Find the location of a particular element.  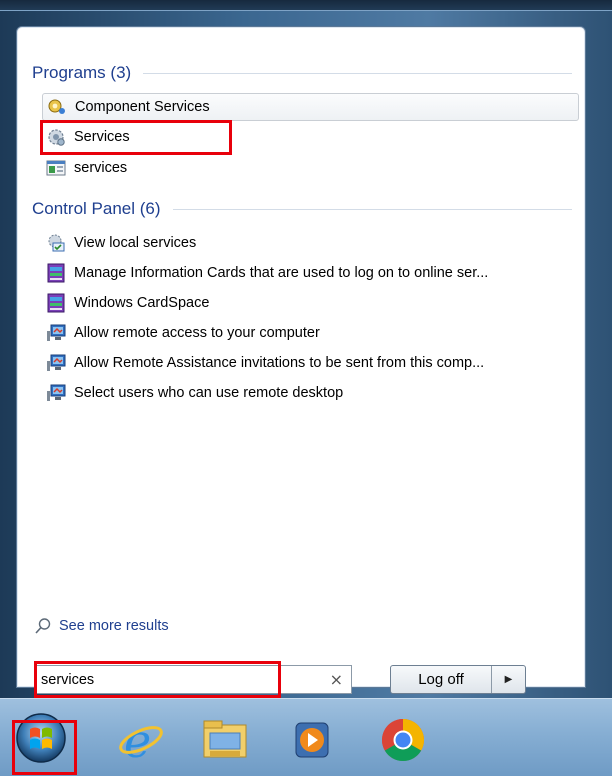

svg-text: e is located at coordinates (137, 740).